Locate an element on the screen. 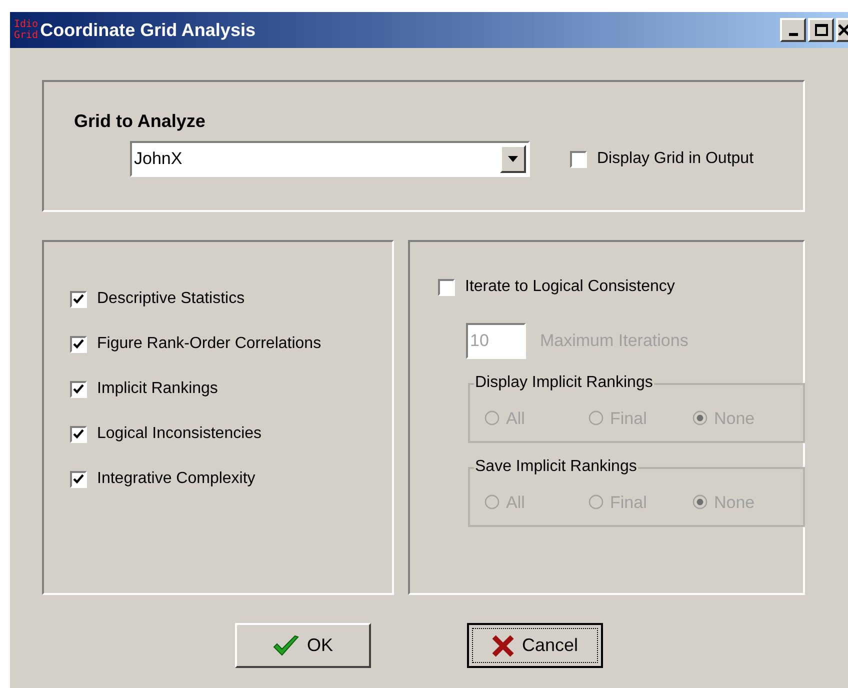 This screenshot has height=688, width=848. checkbox-label: Iterate to Logical Consistency is located at coordinates (570, 287).